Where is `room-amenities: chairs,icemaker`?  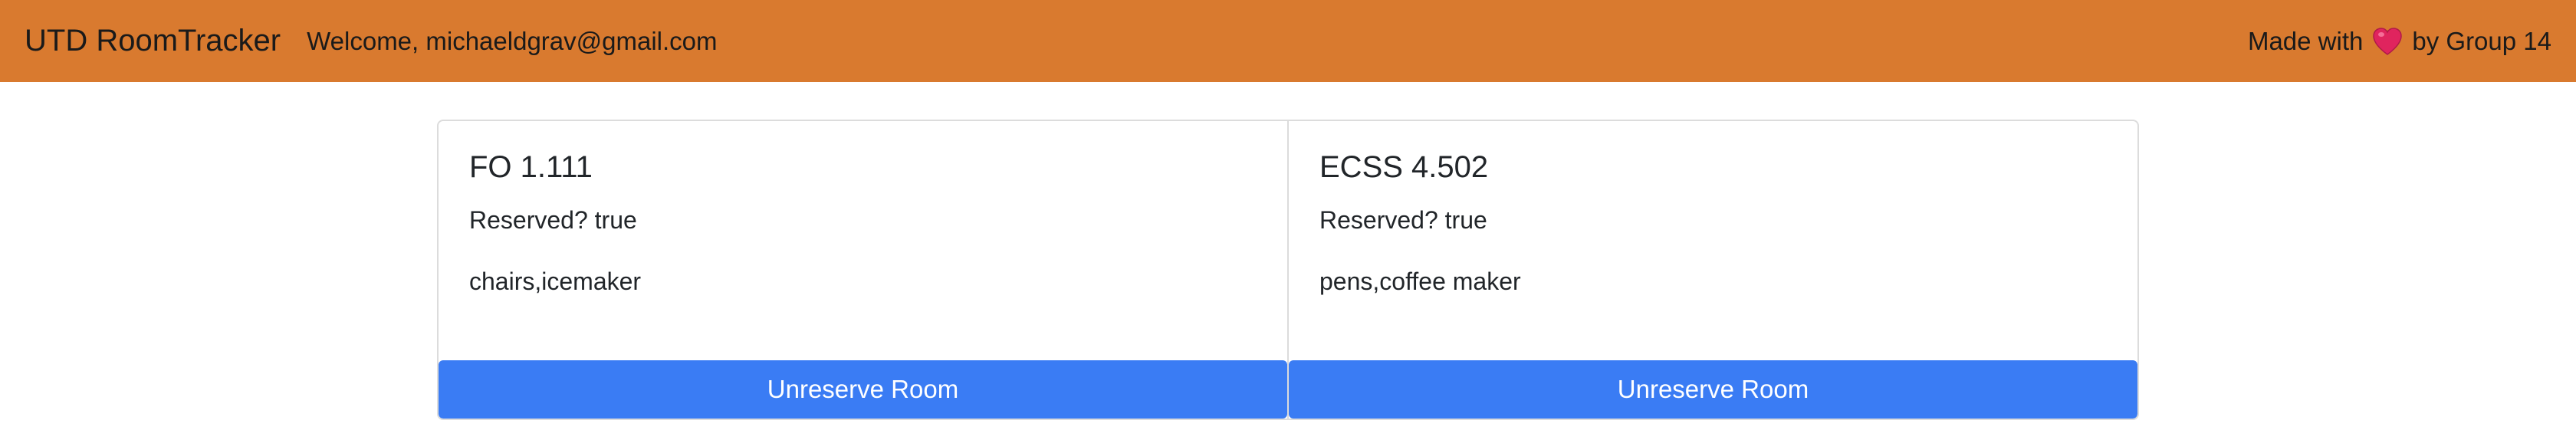
room-amenities: chairs,icemaker is located at coordinates (555, 282).